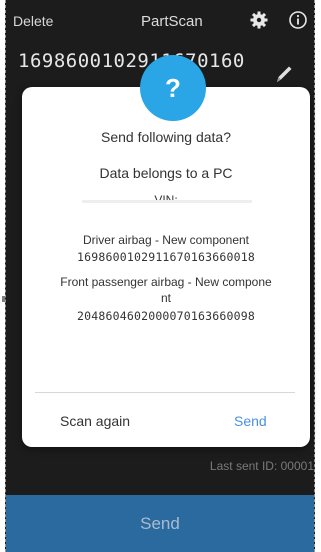  What do you see at coordinates (166, 173) in the screenshot?
I see `dialog-owner-text: Data belongs to a PC` at bounding box center [166, 173].